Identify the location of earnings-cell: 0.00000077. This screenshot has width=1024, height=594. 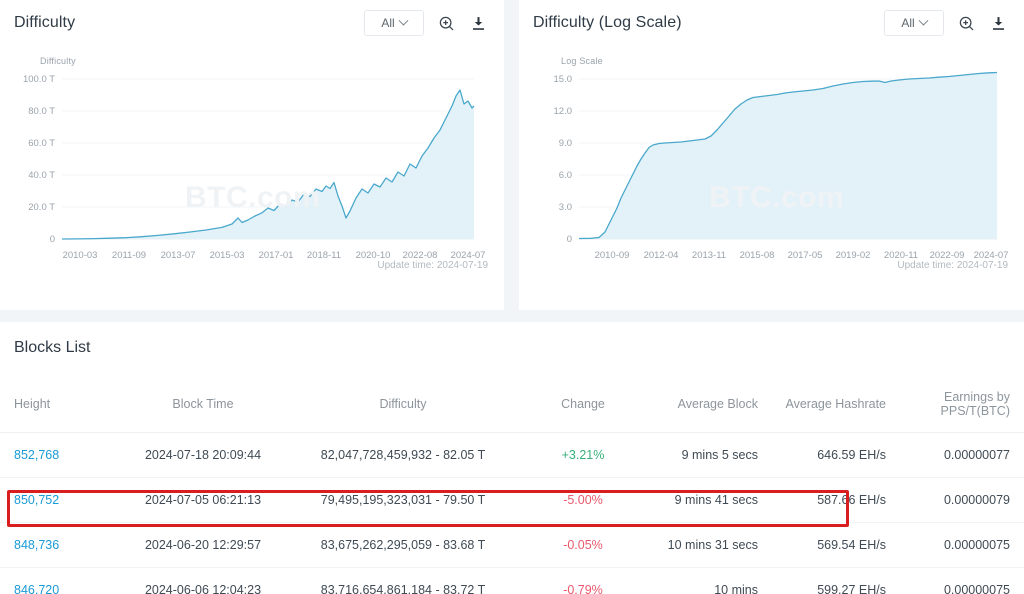
(955, 455).